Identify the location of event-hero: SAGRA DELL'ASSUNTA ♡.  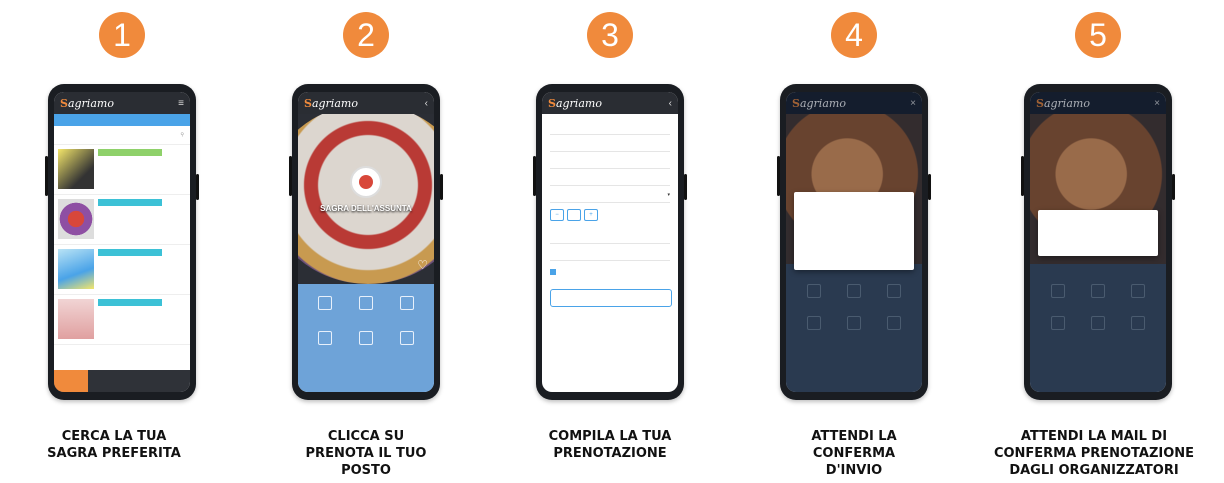
(366, 199).